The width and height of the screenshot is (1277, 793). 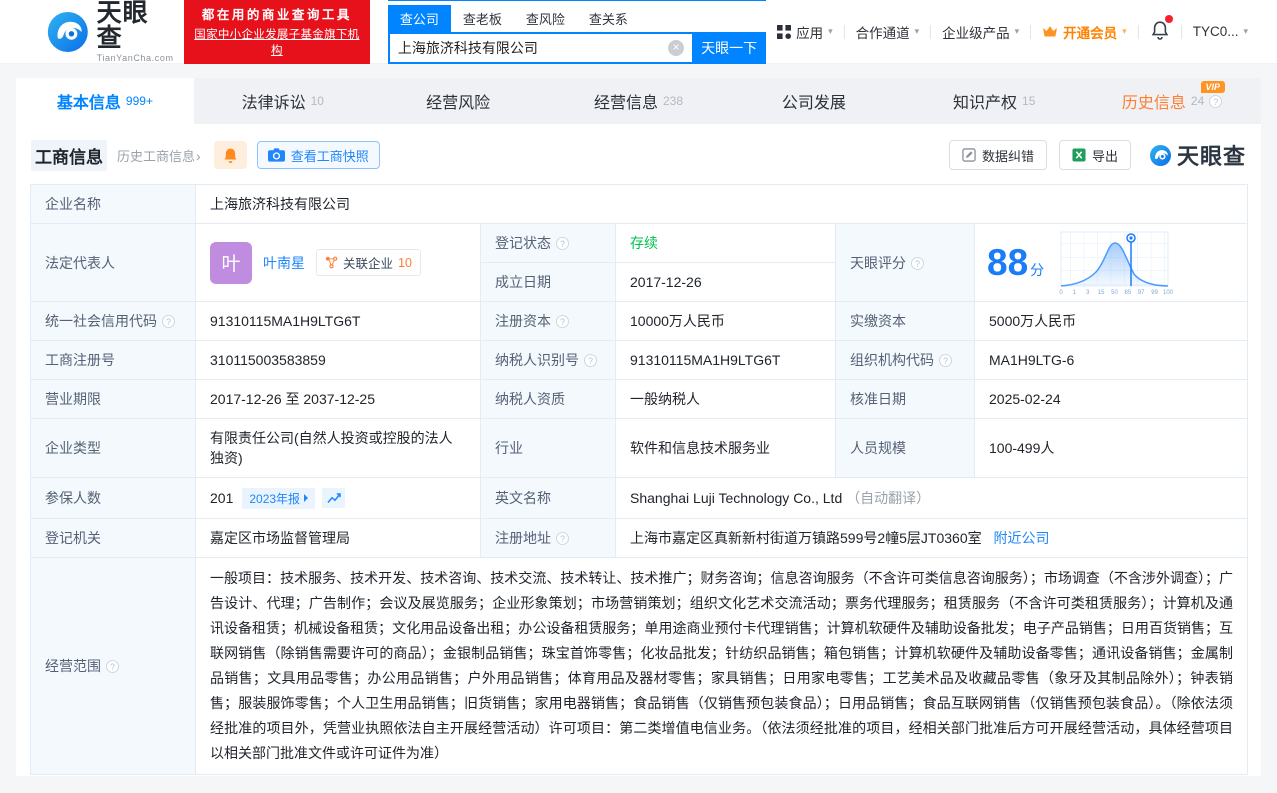 I want to click on business-term-value: 2017-12-26 至 2037-12-25, so click(x=338, y=399).